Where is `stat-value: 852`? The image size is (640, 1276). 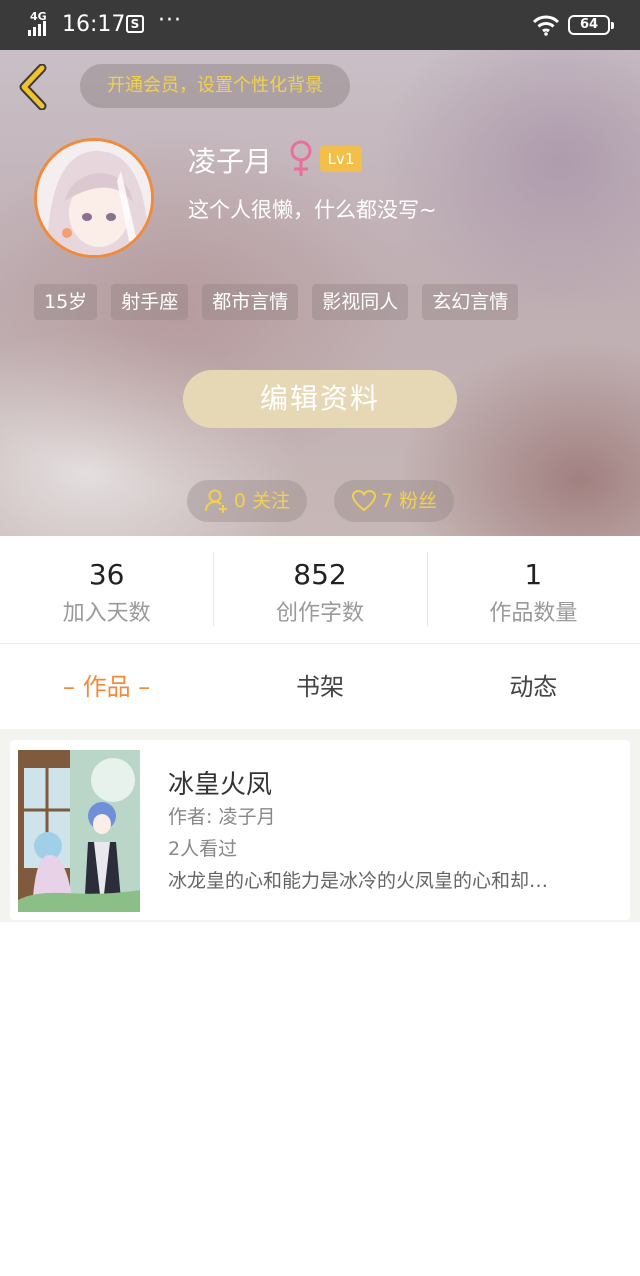 stat-value: 852 is located at coordinates (320, 574).